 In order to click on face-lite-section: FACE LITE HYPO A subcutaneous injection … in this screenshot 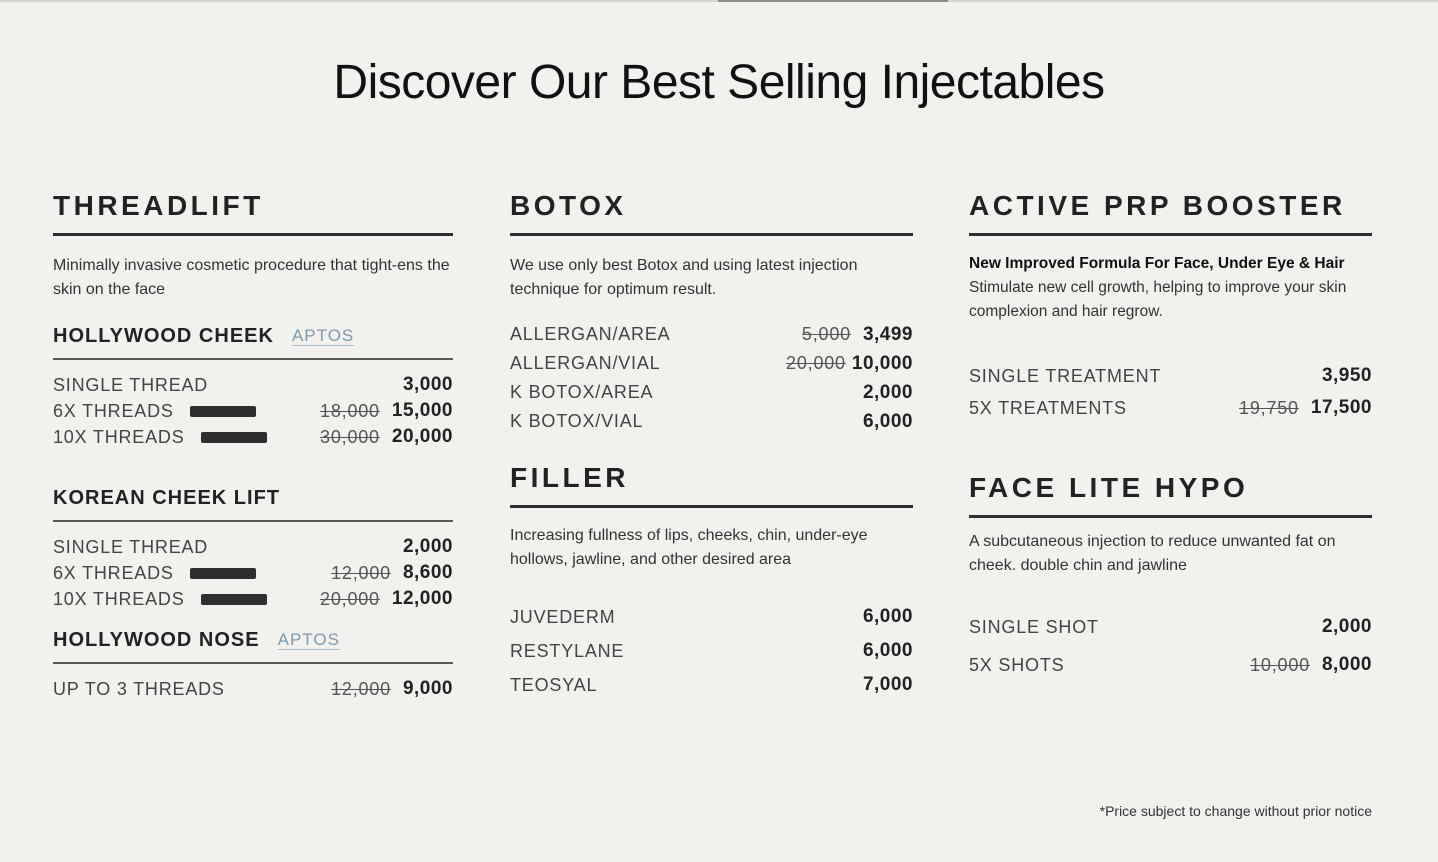, I will do `click(1170, 578)`.